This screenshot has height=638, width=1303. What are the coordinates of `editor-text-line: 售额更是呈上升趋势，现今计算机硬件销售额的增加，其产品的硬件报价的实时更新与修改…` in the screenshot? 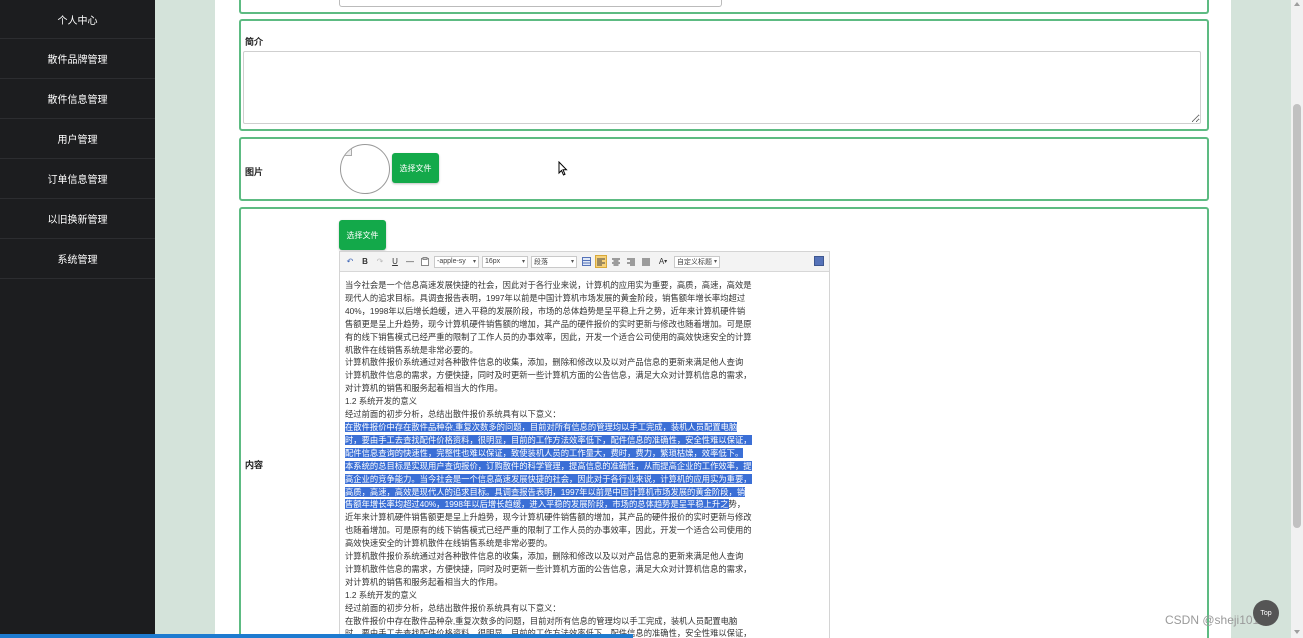 It's located at (548, 323).